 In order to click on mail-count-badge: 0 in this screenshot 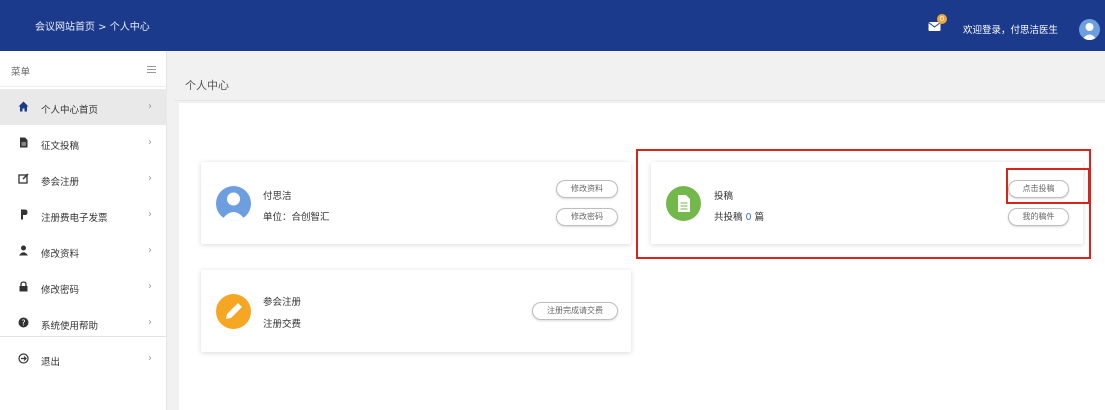, I will do `click(942, 19)`.